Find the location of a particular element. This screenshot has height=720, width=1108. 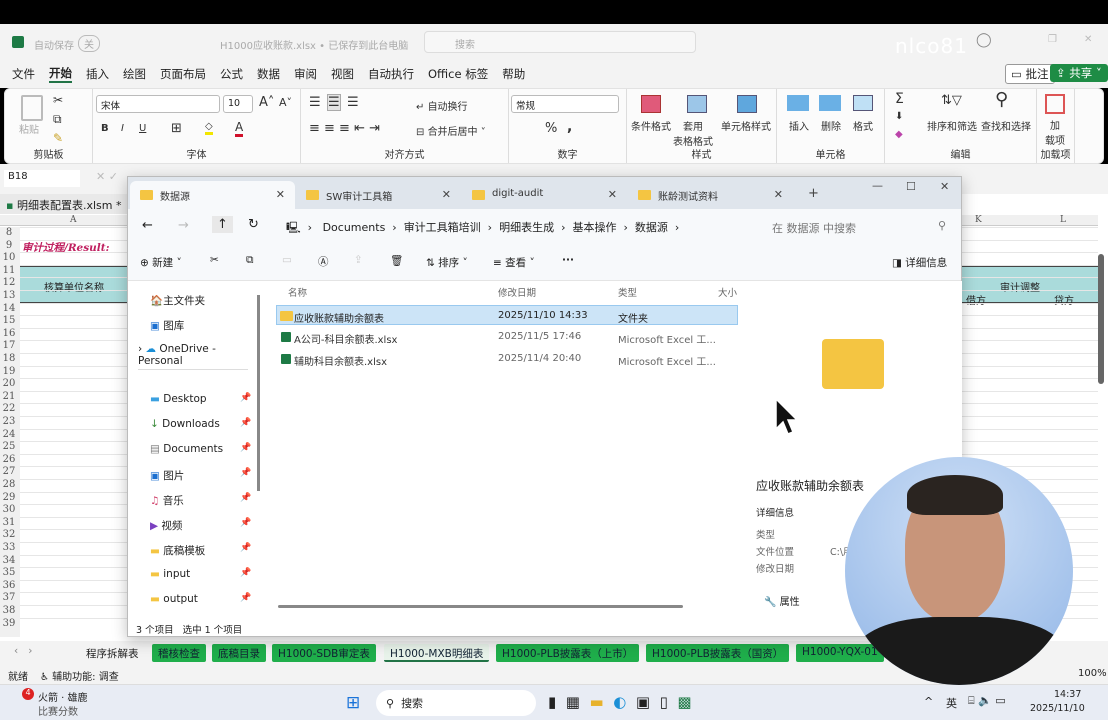

minimize-icon: — is located at coordinates (877, 185).